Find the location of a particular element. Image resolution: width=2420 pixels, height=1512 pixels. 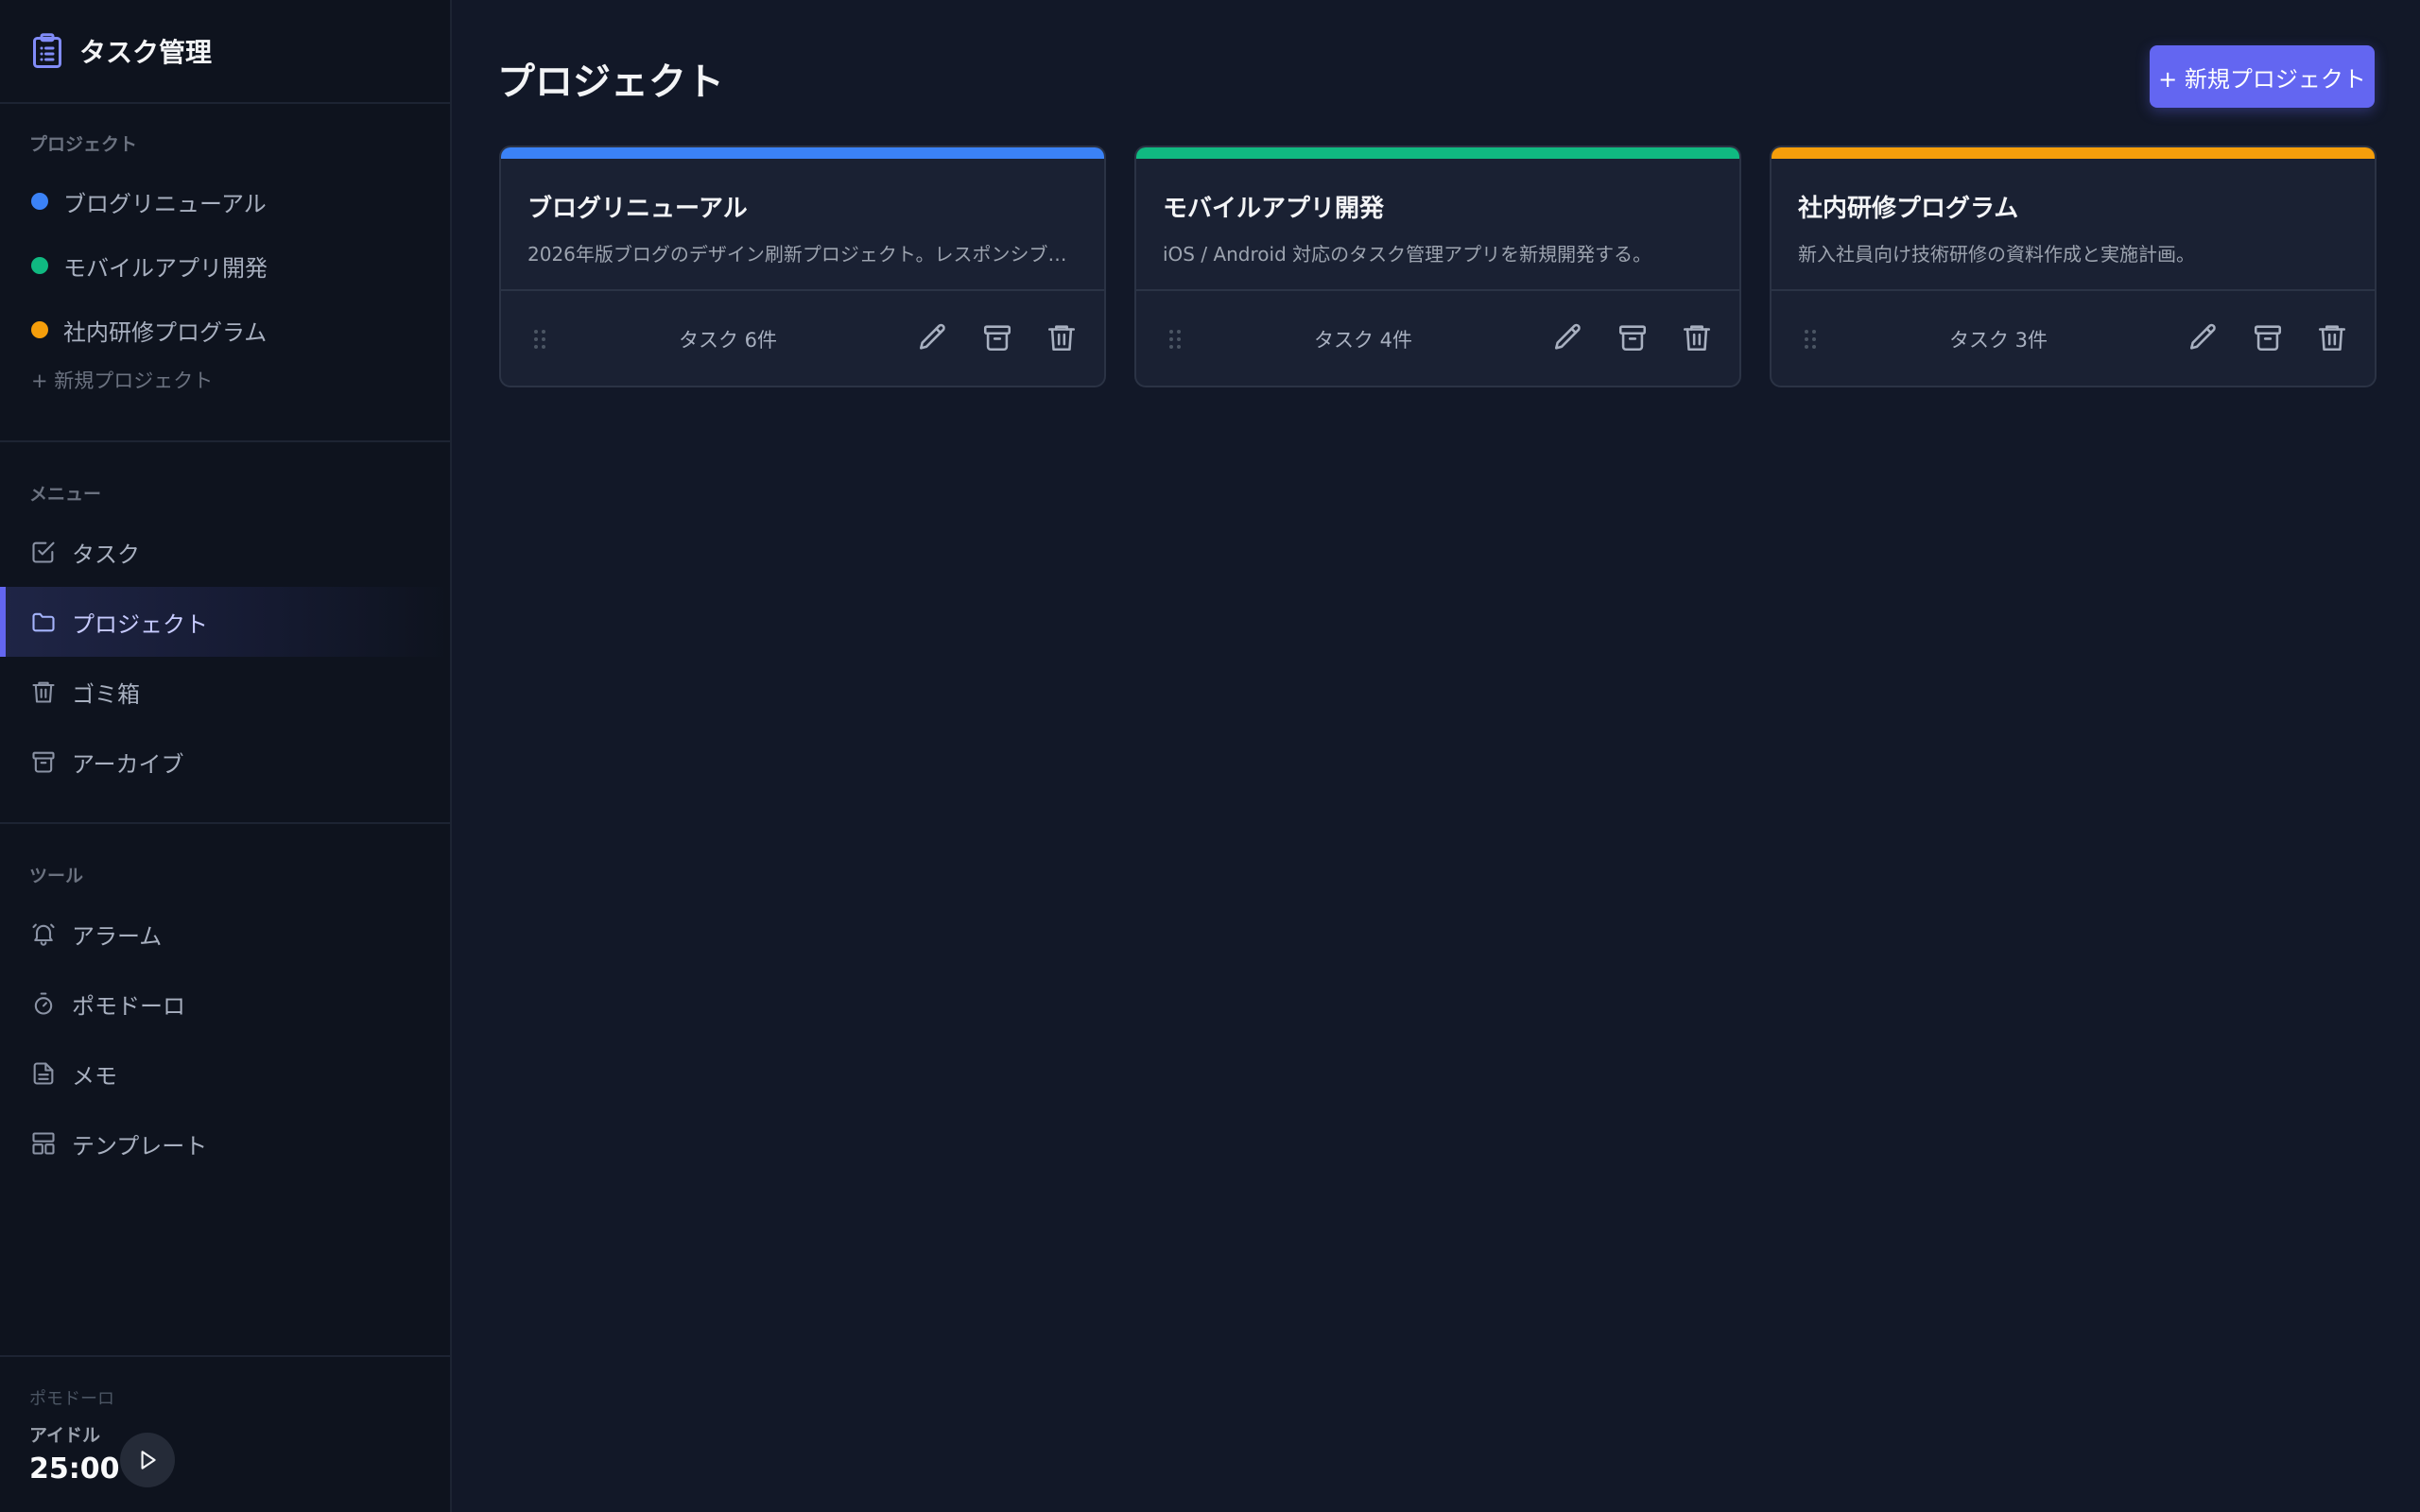

alarm-icon is located at coordinates (43, 933).